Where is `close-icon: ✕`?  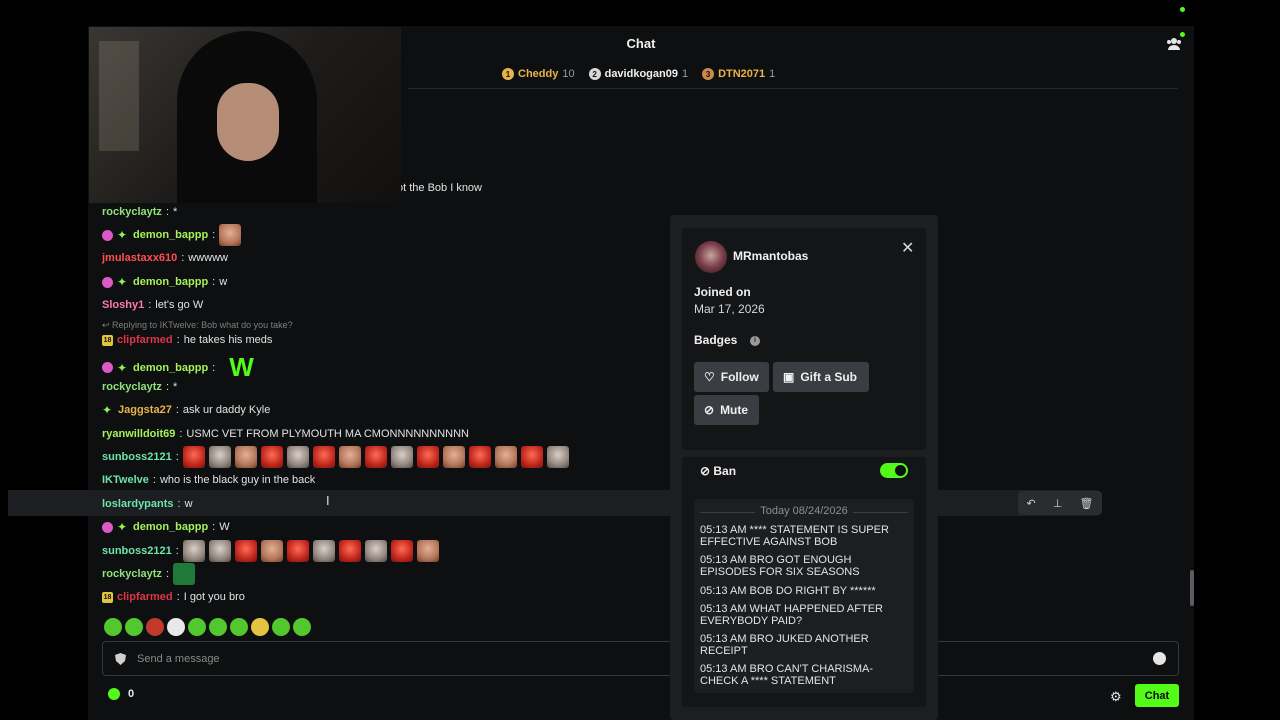 close-icon: ✕ is located at coordinates (907, 248).